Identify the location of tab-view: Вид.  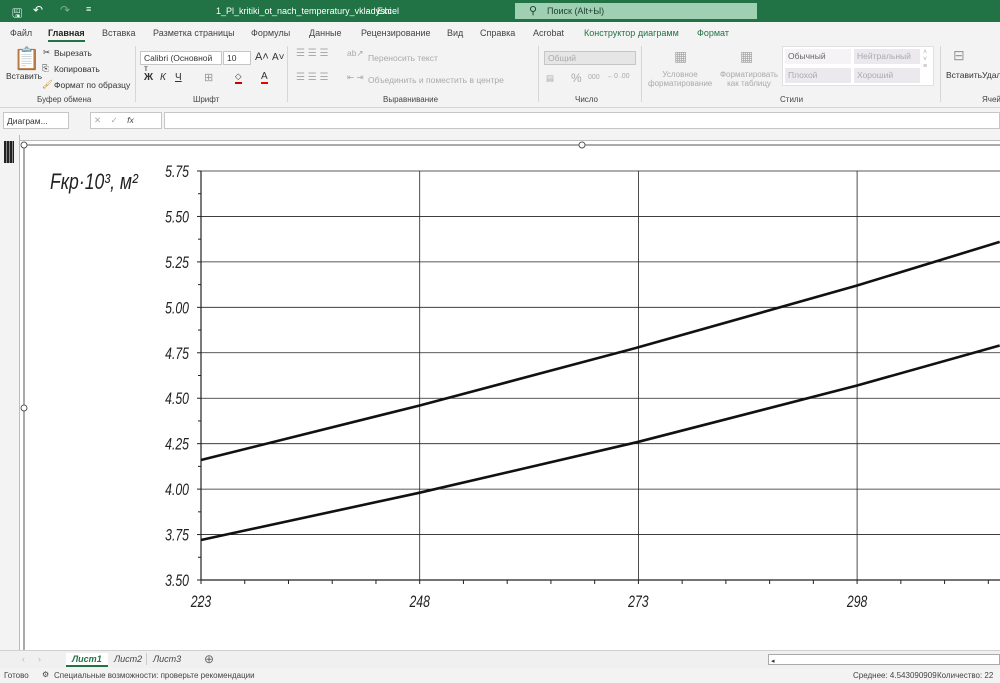
(455, 33).